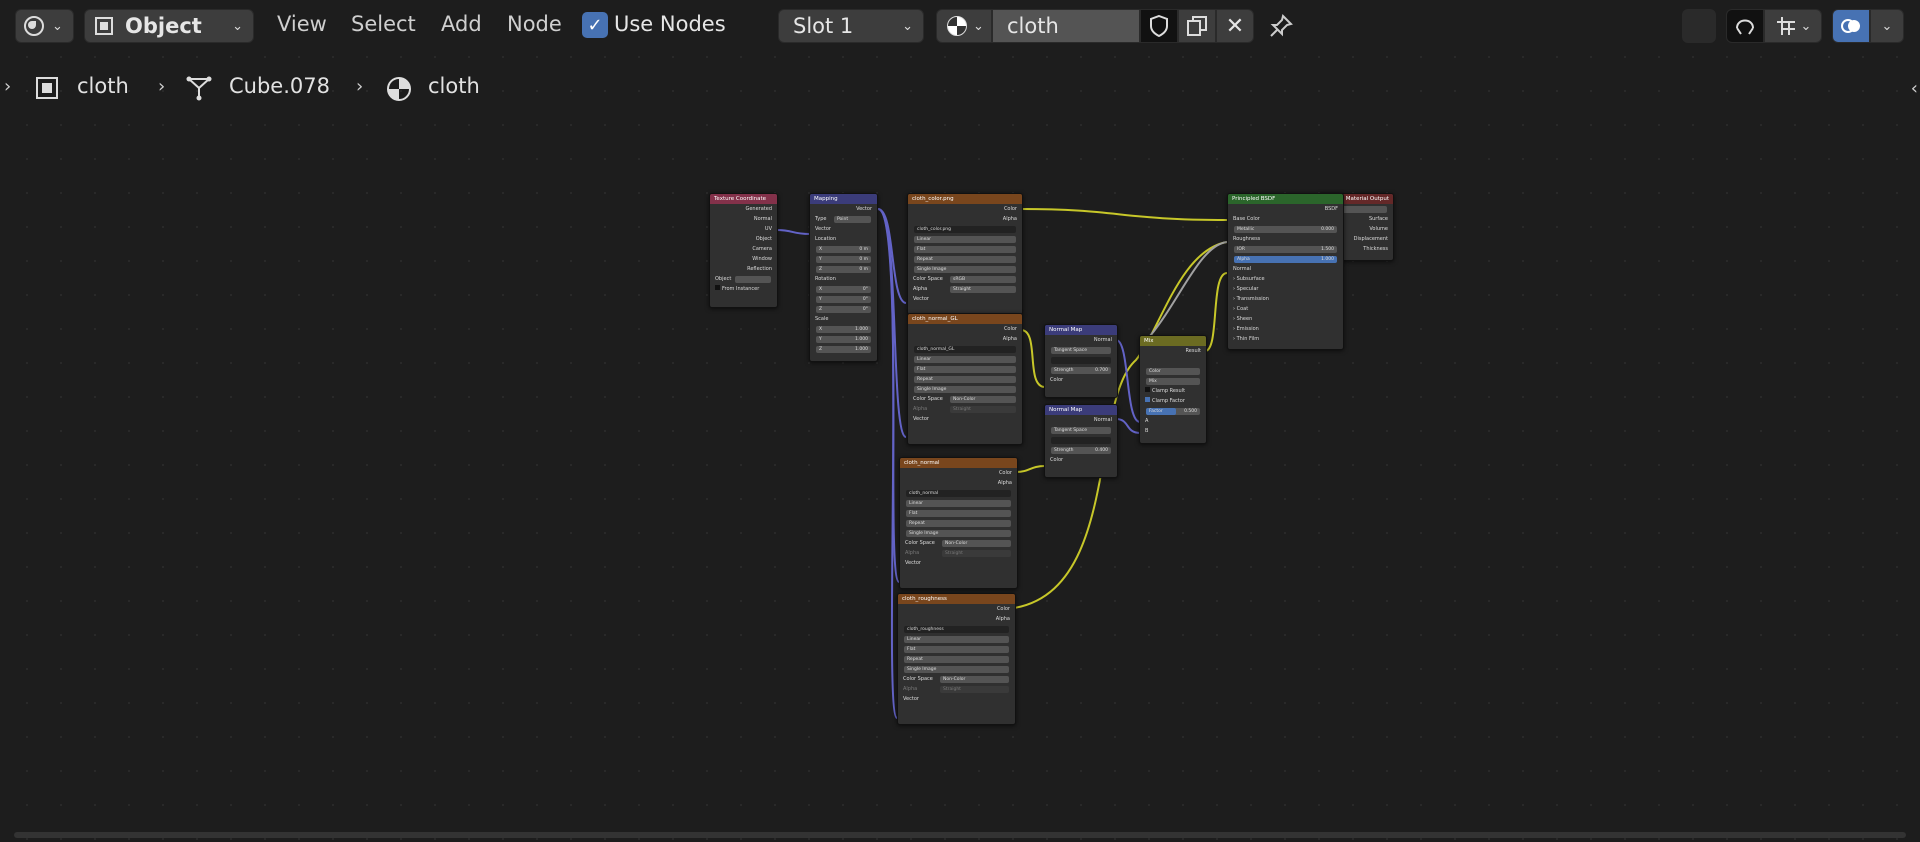 This screenshot has width=1920, height=842. I want to click on node-title: Material Output, so click(1367, 199).